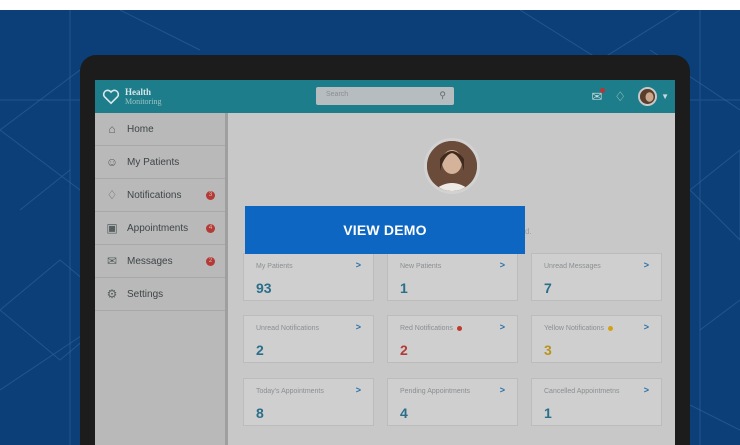 The width and height of the screenshot is (740, 445). Describe the element at coordinates (290, 391) in the screenshot. I see `card-label: Today's Appointments` at that location.